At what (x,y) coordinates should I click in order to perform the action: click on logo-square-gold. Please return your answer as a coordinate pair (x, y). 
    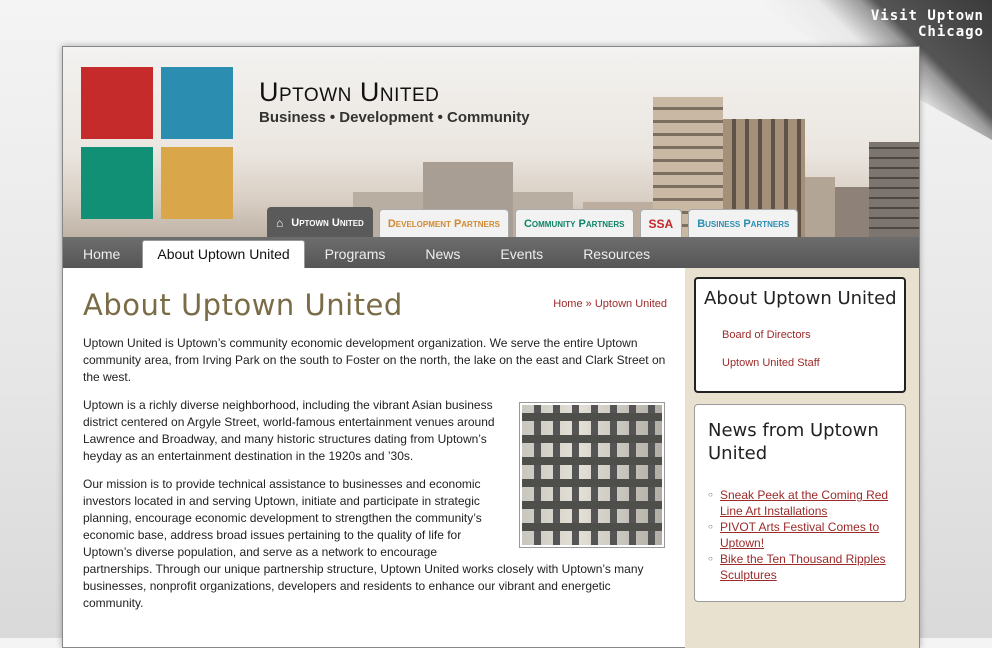
    Looking at the image, I should click on (197, 183).